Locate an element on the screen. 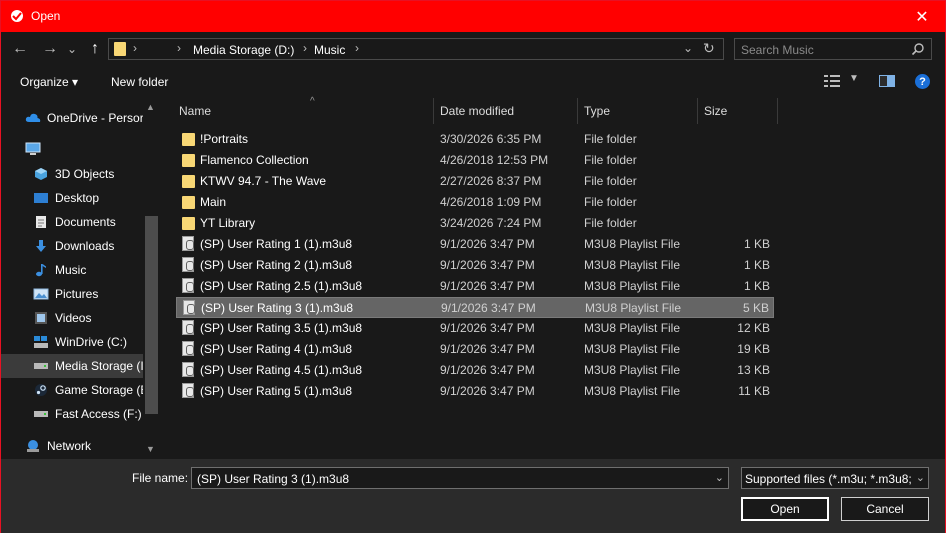  sidebar-item-3d-objects: 3D Objects is located at coordinates (94, 174).